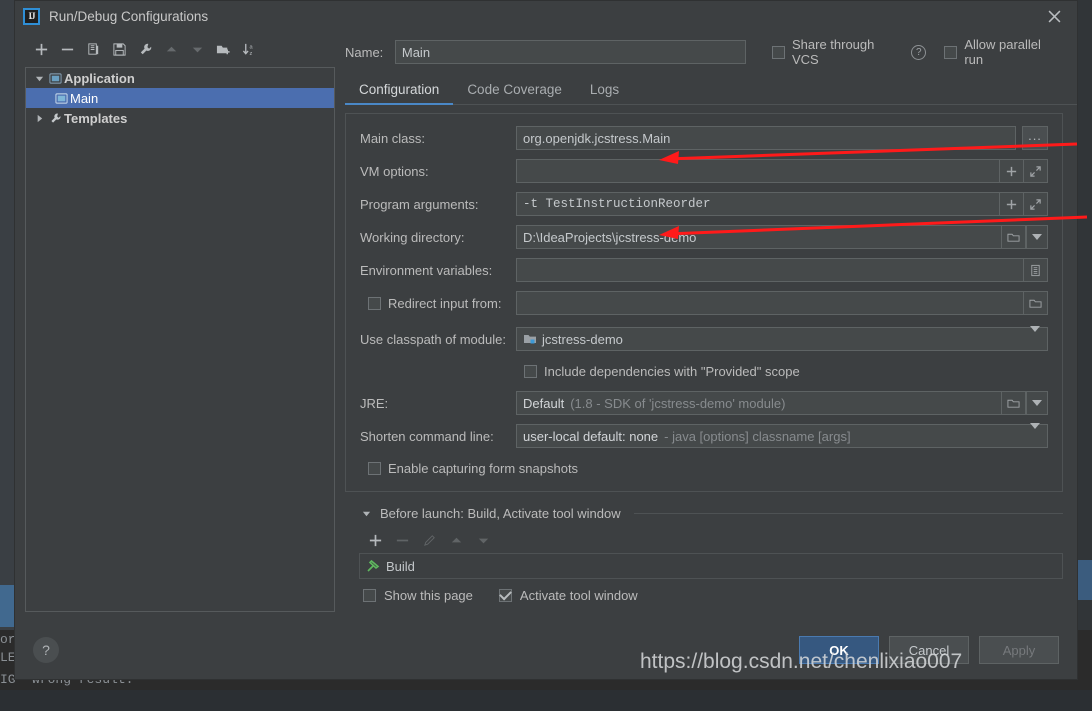 Image resolution: width=1092 pixels, height=711 pixels. What do you see at coordinates (128, 16) in the screenshot?
I see `dialog-title: Run/Debug Configurations` at bounding box center [128, 16].